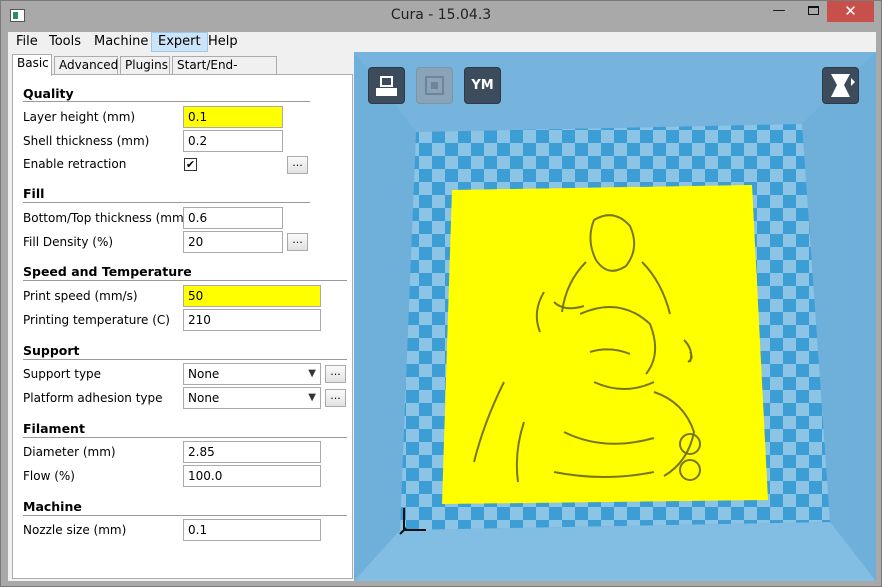  What do you see at coordinates (204, 398) in the screenshot?
I see `platform-adhesion-value: None` at bounding box center [204, 398].